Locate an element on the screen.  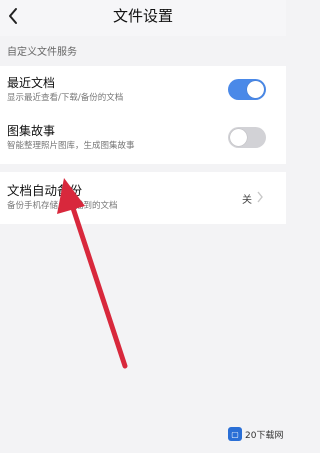
page-title: 文件设置 is located at coordinates (142, 16).